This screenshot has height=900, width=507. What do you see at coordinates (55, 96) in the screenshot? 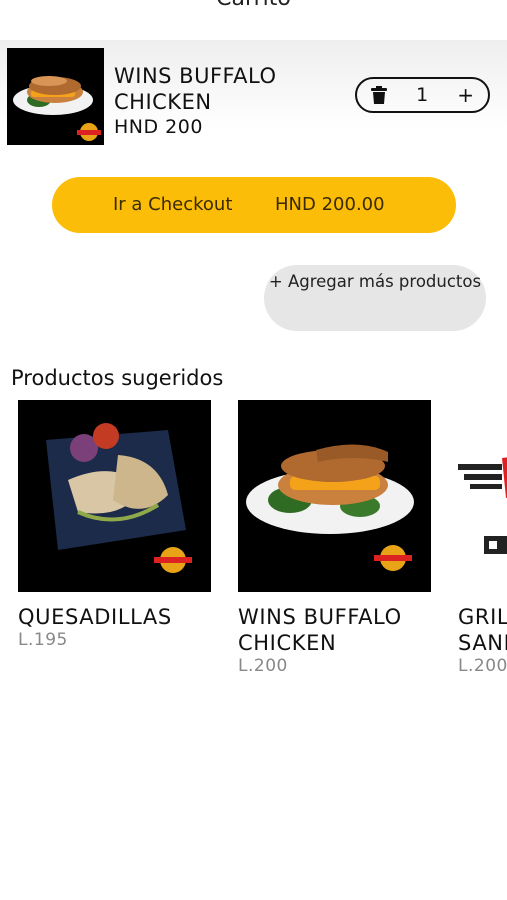
I see `cart-item-image` at bounding box center [55, 96].